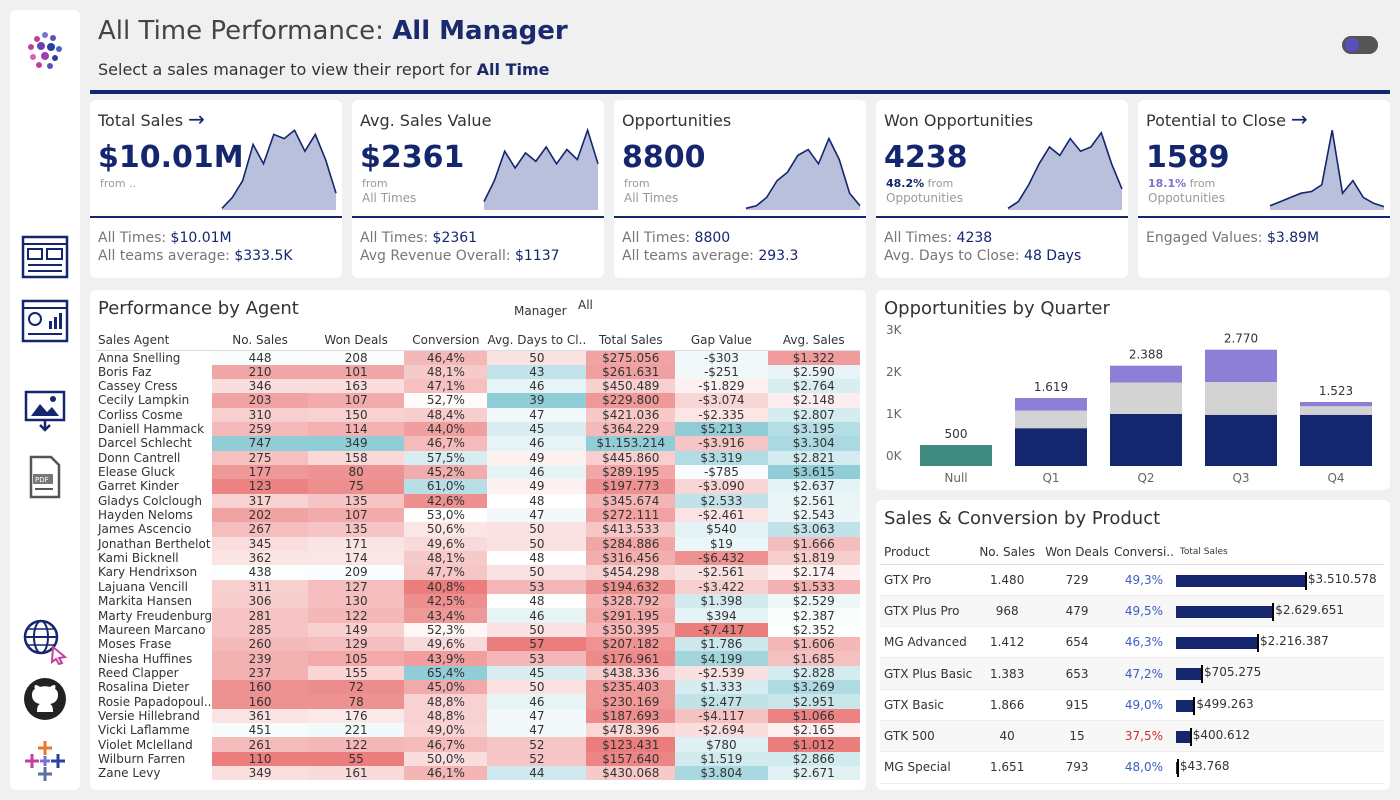 The image size is (1400, 800). I want to click on table-row: GTK 500 40 15 37,5% $400.612, so click(1132, 736).